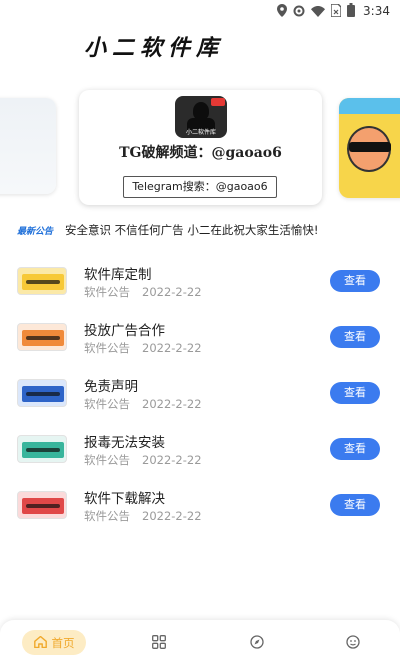 The height and width of the screenshot is (666, 400). Describe the element at coordinates (200, 281) in the screenshot. I see `list-item: 软件库定制 软件公告 2022-2-22 查看` at that location.